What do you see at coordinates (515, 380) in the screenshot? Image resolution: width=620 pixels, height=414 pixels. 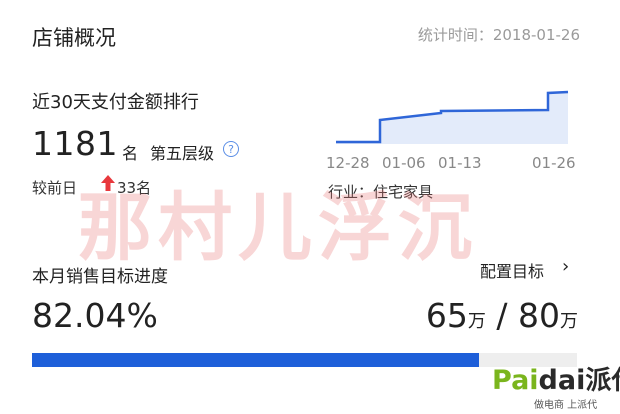 I see `logo-part1: Pai` at bounding box center [515, 380].